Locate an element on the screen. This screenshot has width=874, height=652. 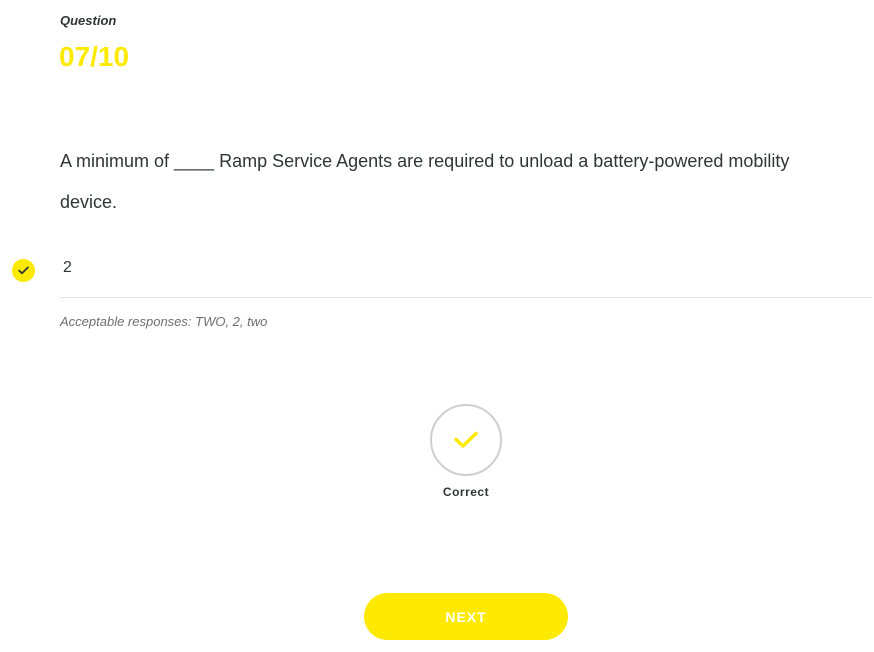
answer-divider is located at coordinates (466, 297).